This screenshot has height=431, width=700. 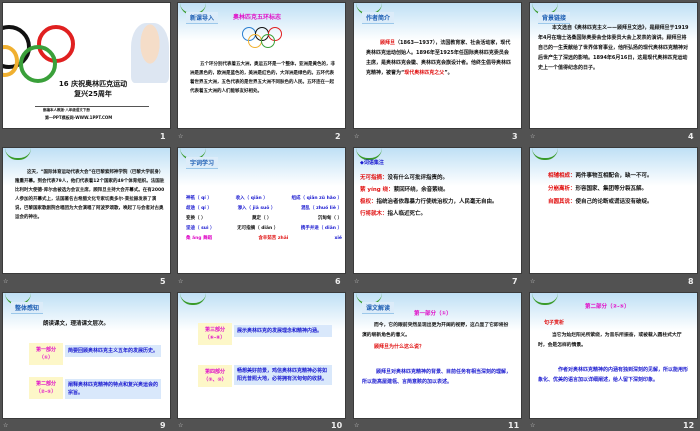 What do you see at coordinates (607, 307) in the screenshot?
I see `slide-heading: 第二部分（②-⑤）` at bounding box center [607, 307].